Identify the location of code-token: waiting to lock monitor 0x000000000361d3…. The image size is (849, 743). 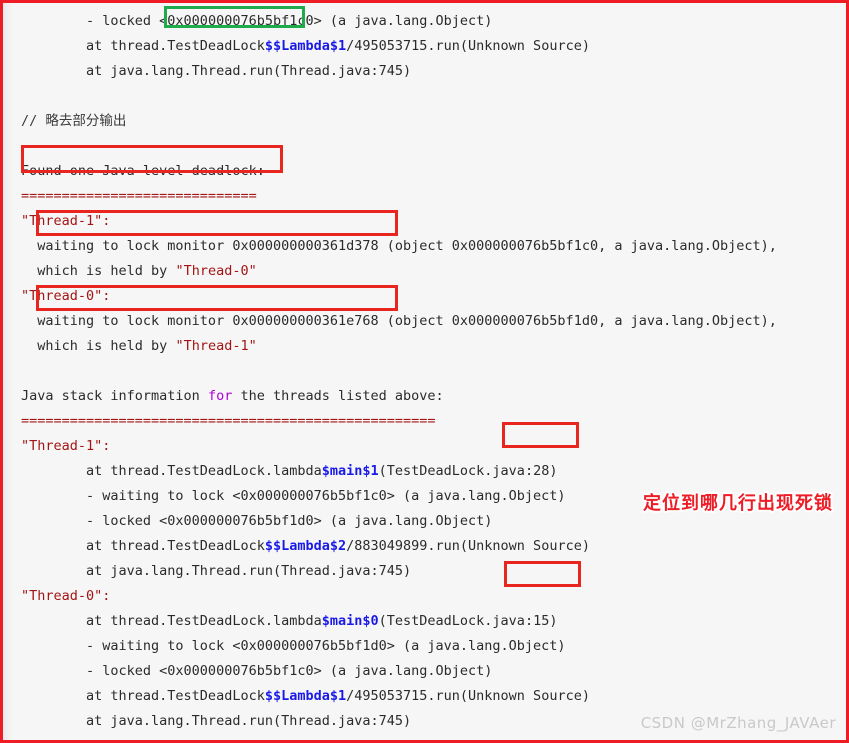
(200, 246).